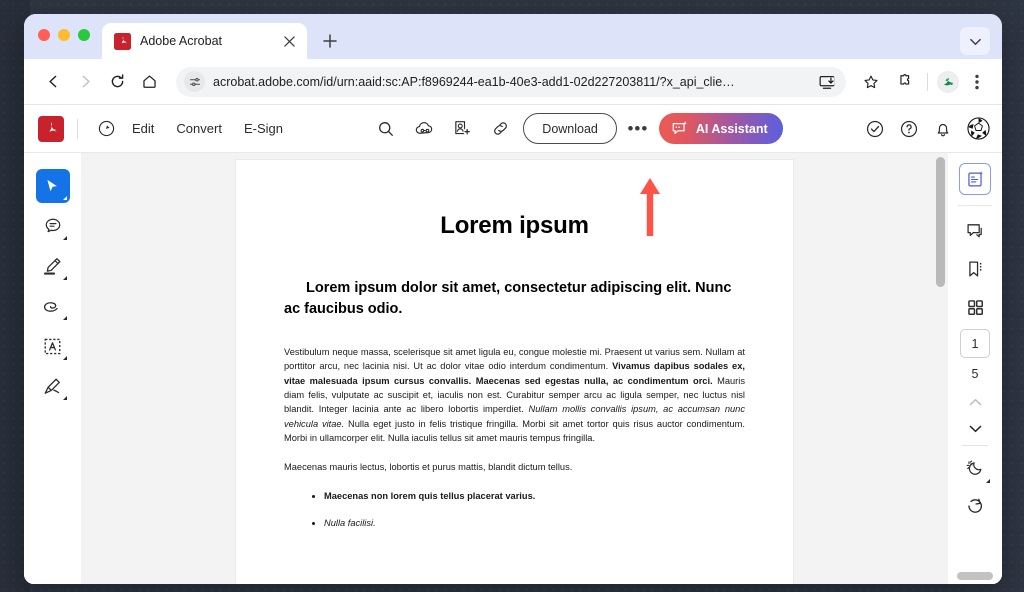  I want to click on scrollbar-thumb, so click(940, 222).